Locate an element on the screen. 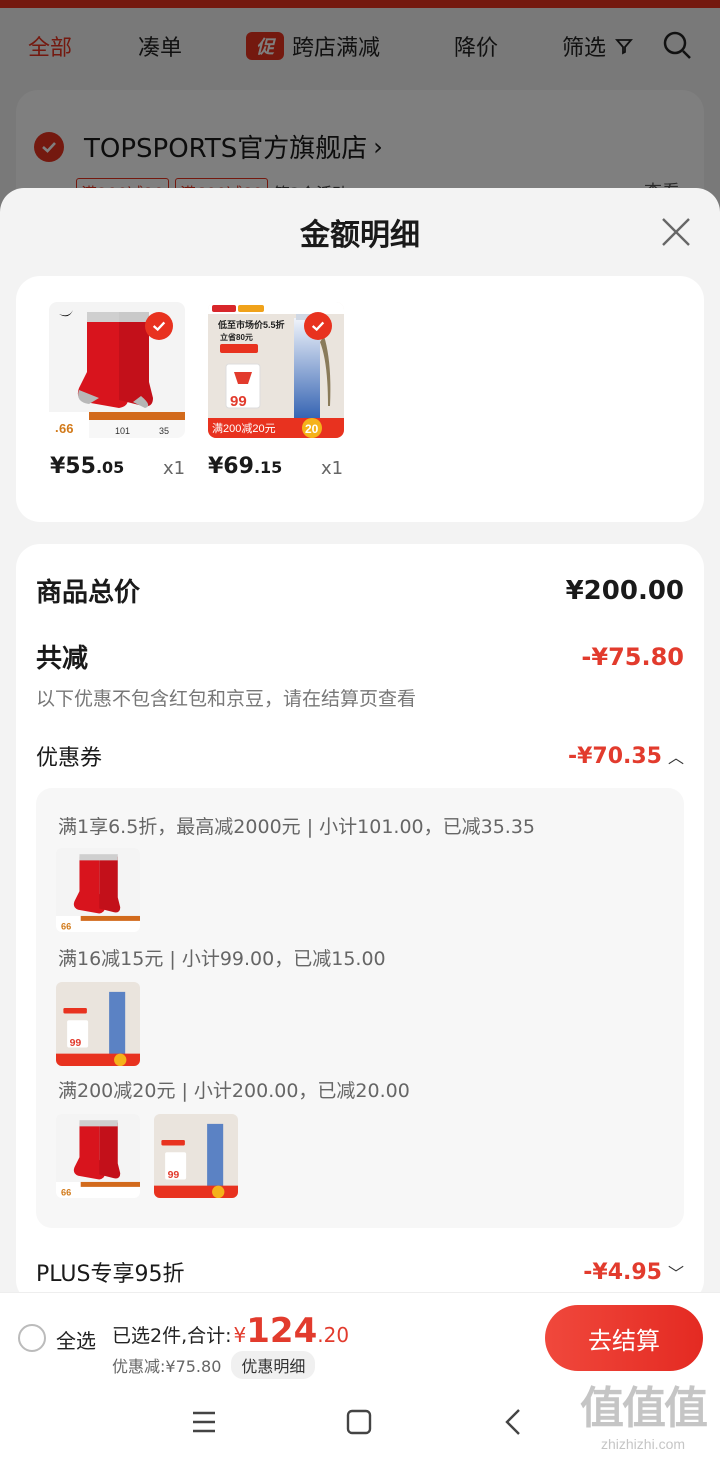 This screenshot has width=720, height=1463. close-icon is located at coordinates (676, 232).